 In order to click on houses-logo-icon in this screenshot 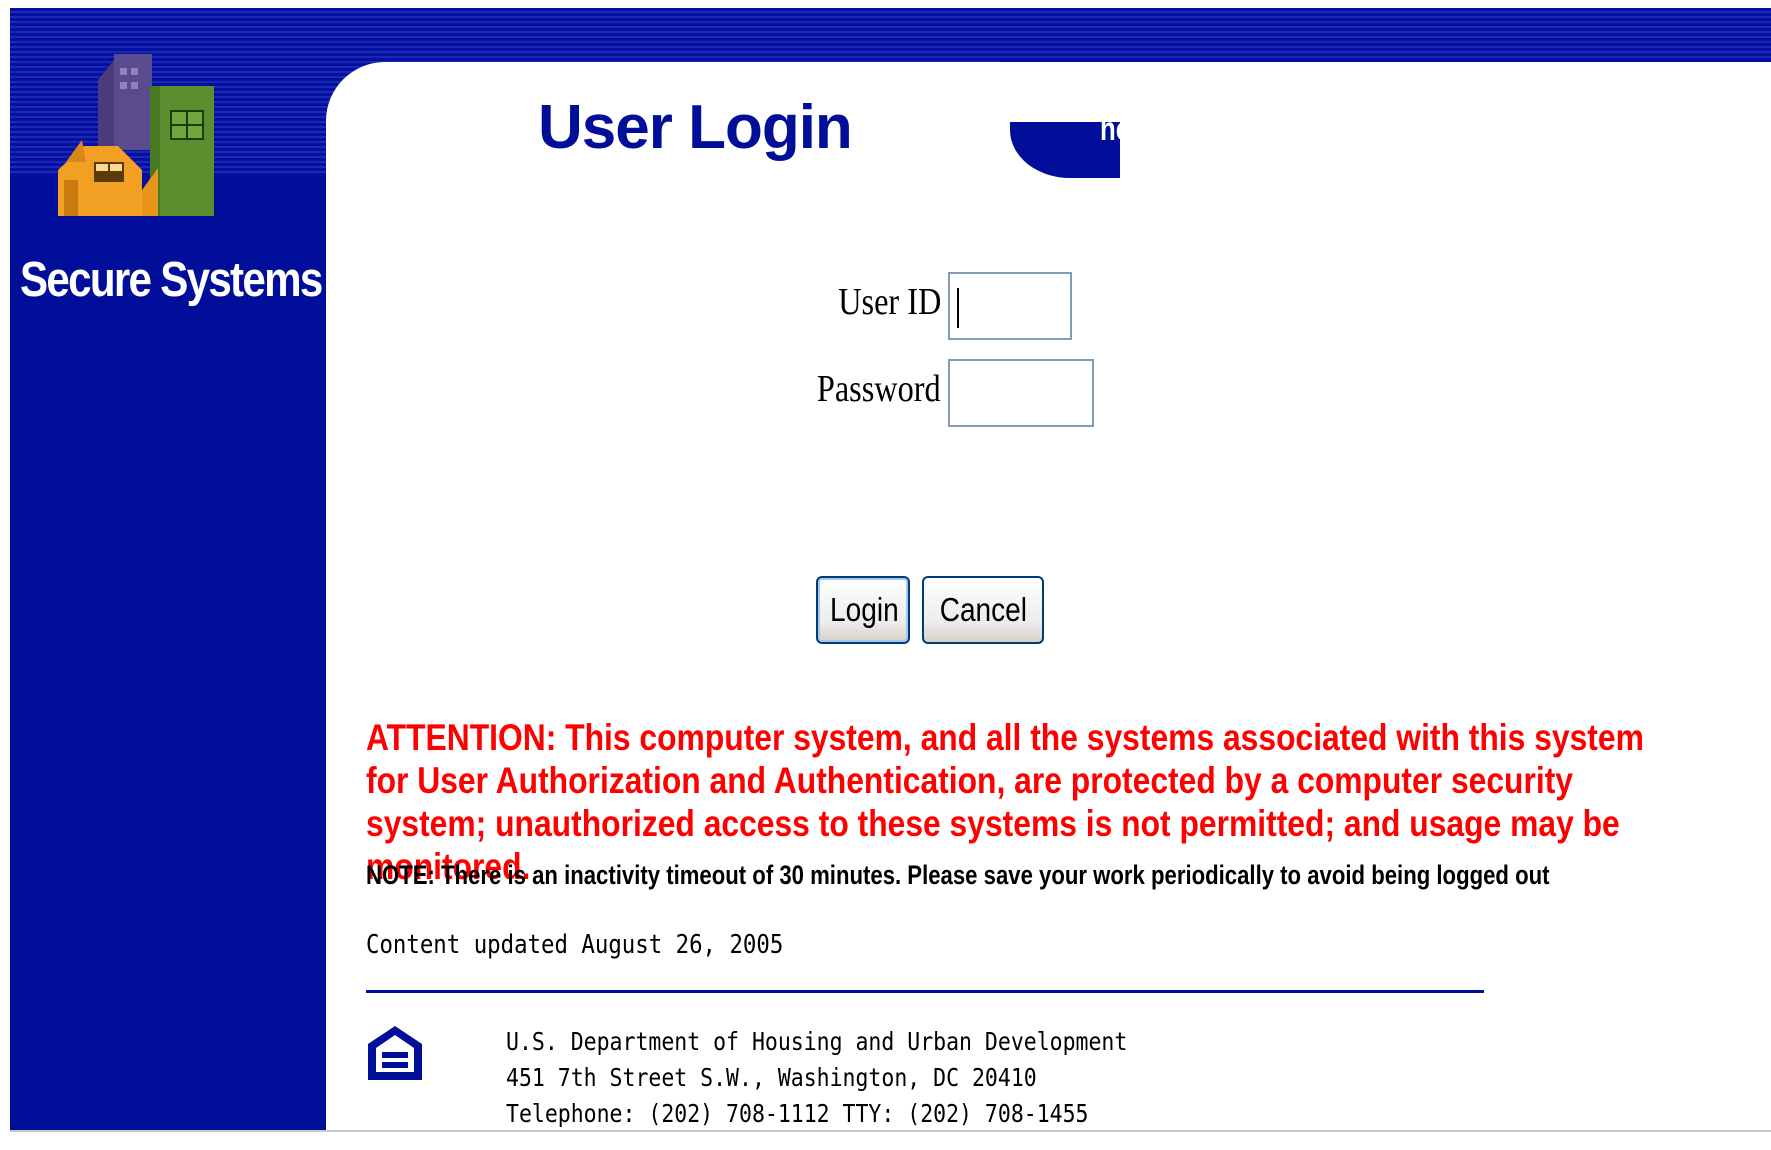, I will do `click(158, 145)`.